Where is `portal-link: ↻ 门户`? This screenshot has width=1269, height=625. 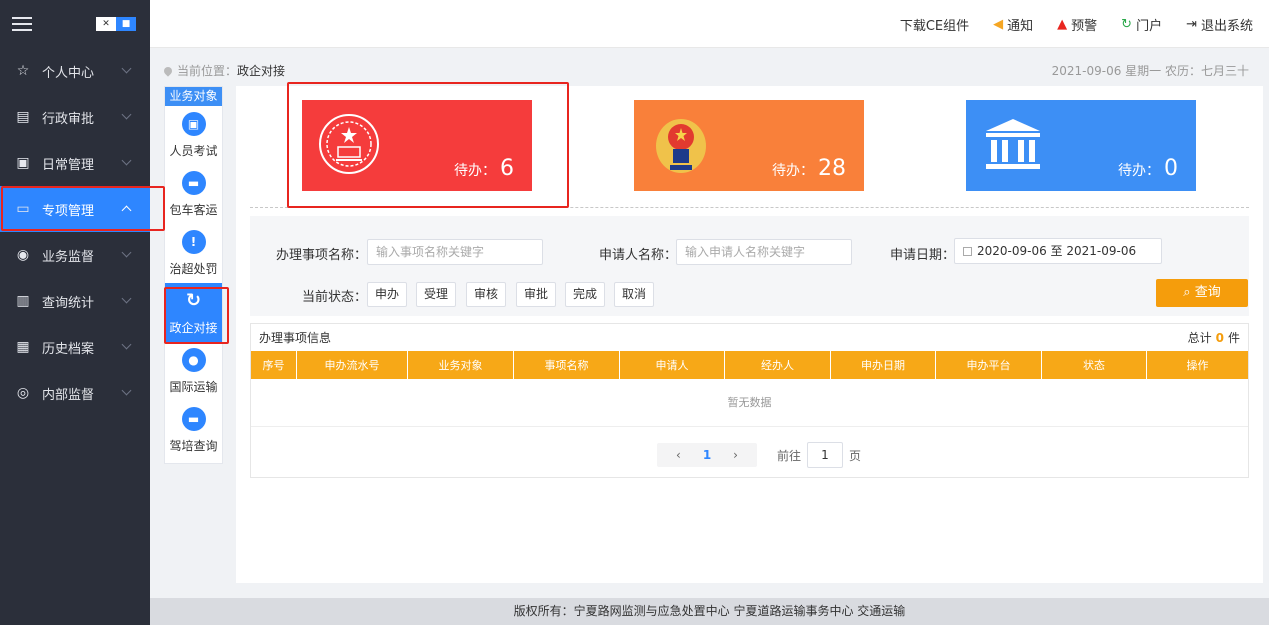 portal-link: ↻ 门户 is located at coordinates (1141, 24).